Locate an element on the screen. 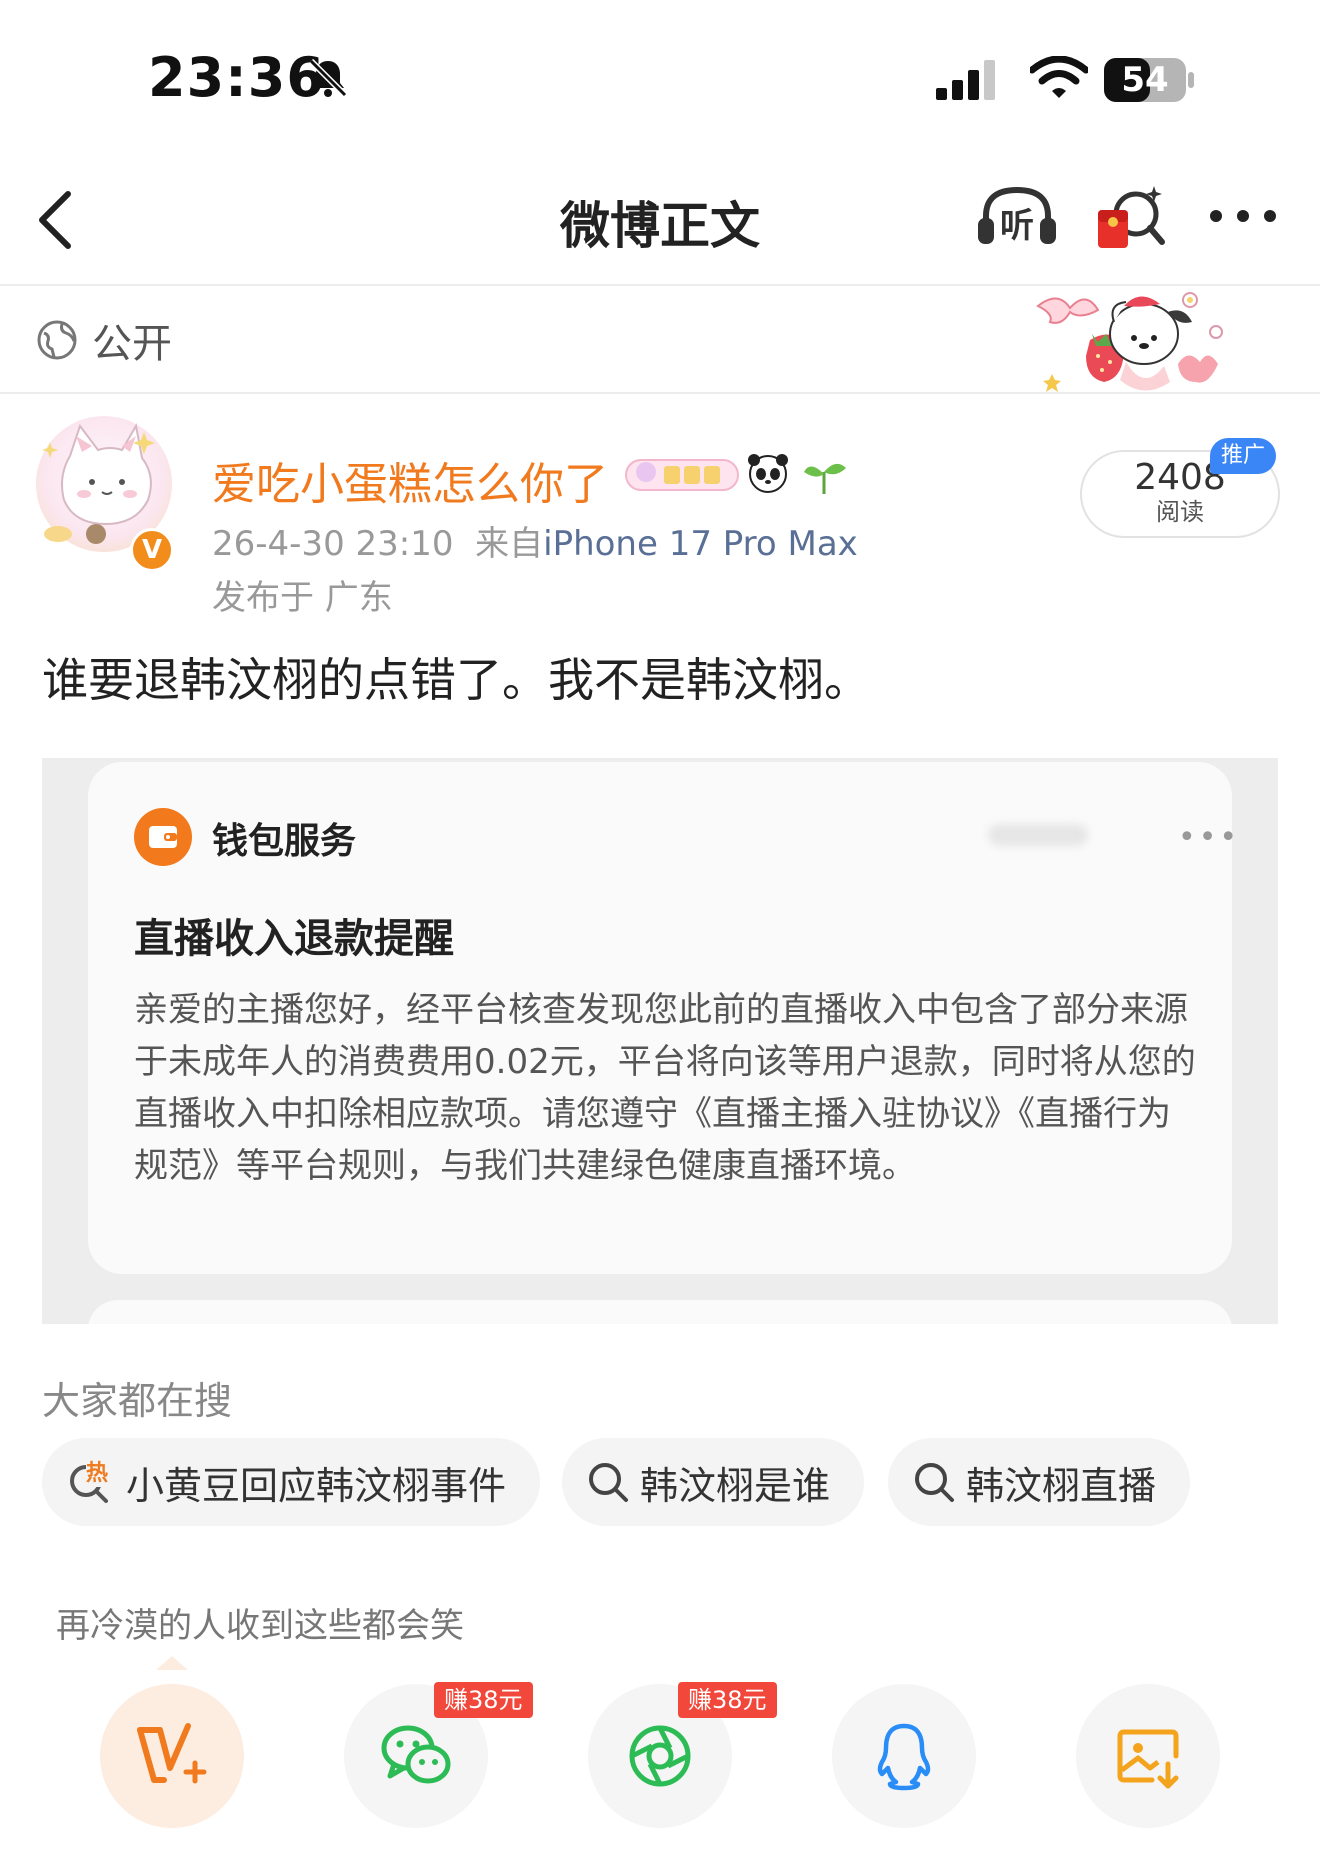 The width and height of the screenshot is (1320, 1862). hot-search-chip: 热 小黄豆回应韩汶栩事件 is located at coordinates (291, 1482).